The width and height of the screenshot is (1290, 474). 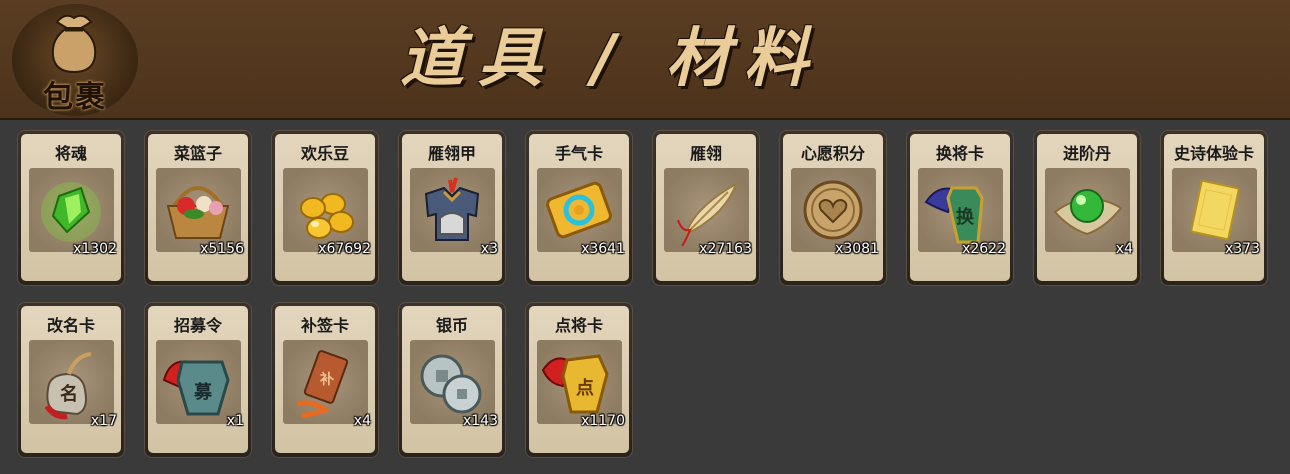 What do you see at coordinates (451, 384) in the screenshot?
I see `silver-coins-icon` at bounding box center [451, 384].